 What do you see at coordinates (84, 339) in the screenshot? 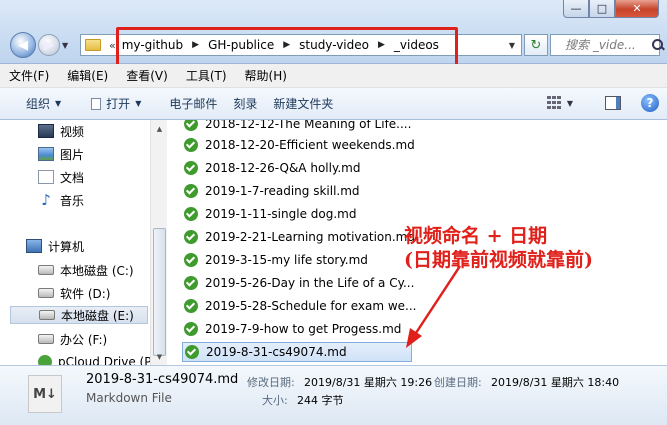
I see `sidebar-item-label: 办公 (F:)` at bounding box center [84, 339].